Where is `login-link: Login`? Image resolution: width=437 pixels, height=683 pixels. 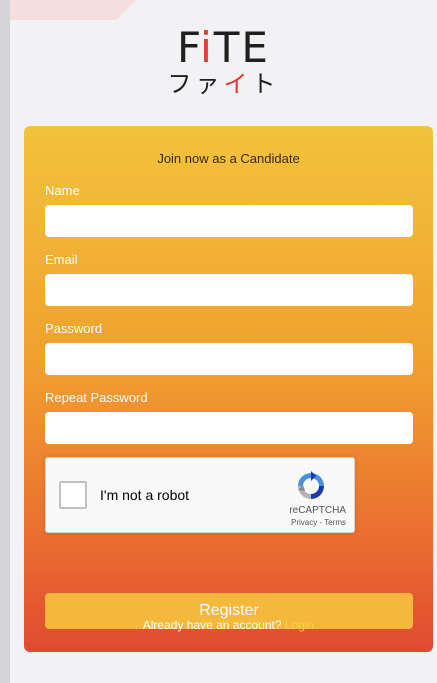 login-link: Login is located at coordinates (299, 625).